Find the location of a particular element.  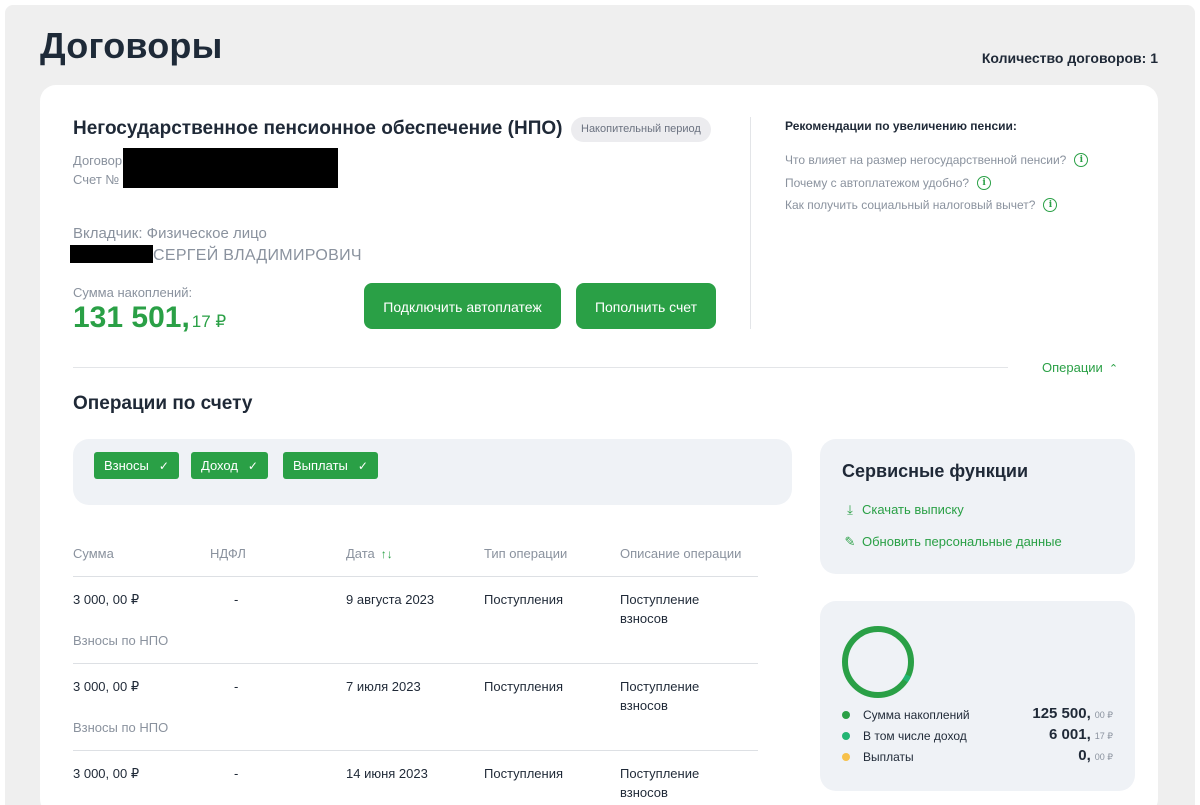

column-header-description: Описание операции is located at coordinates (681, 553).